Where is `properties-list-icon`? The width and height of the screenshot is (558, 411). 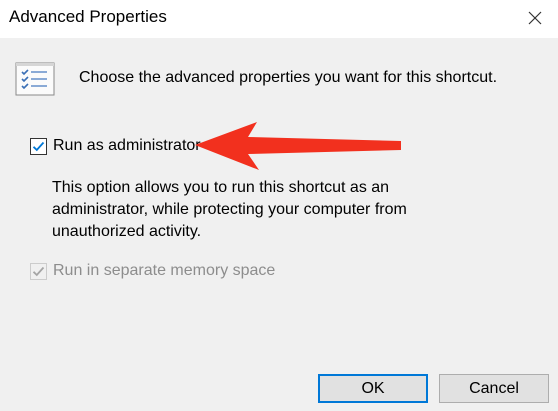
properties-list-icon is located at coordinates (35, 79).